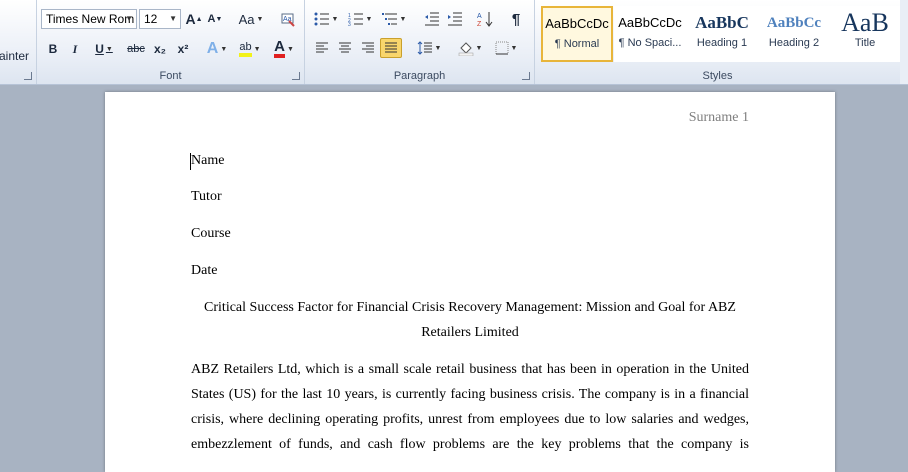  I want to click on paragraph-group: ▼ 1 2 3 ▼ ▼ AZ ¶ ▼ ▼ ▼ Paragraph, so click(420, 42).